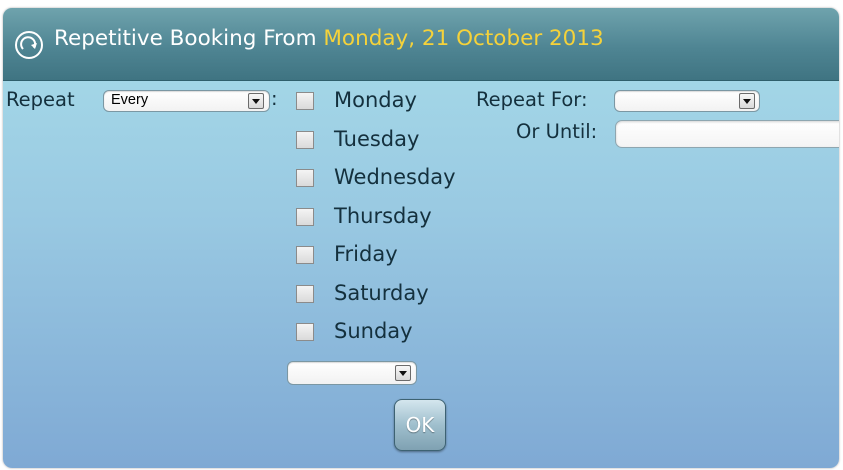 The height and width of the screenshot is (470, 843). I want to click on title-date: Monday, 21 October 2013, so click(463, 38).